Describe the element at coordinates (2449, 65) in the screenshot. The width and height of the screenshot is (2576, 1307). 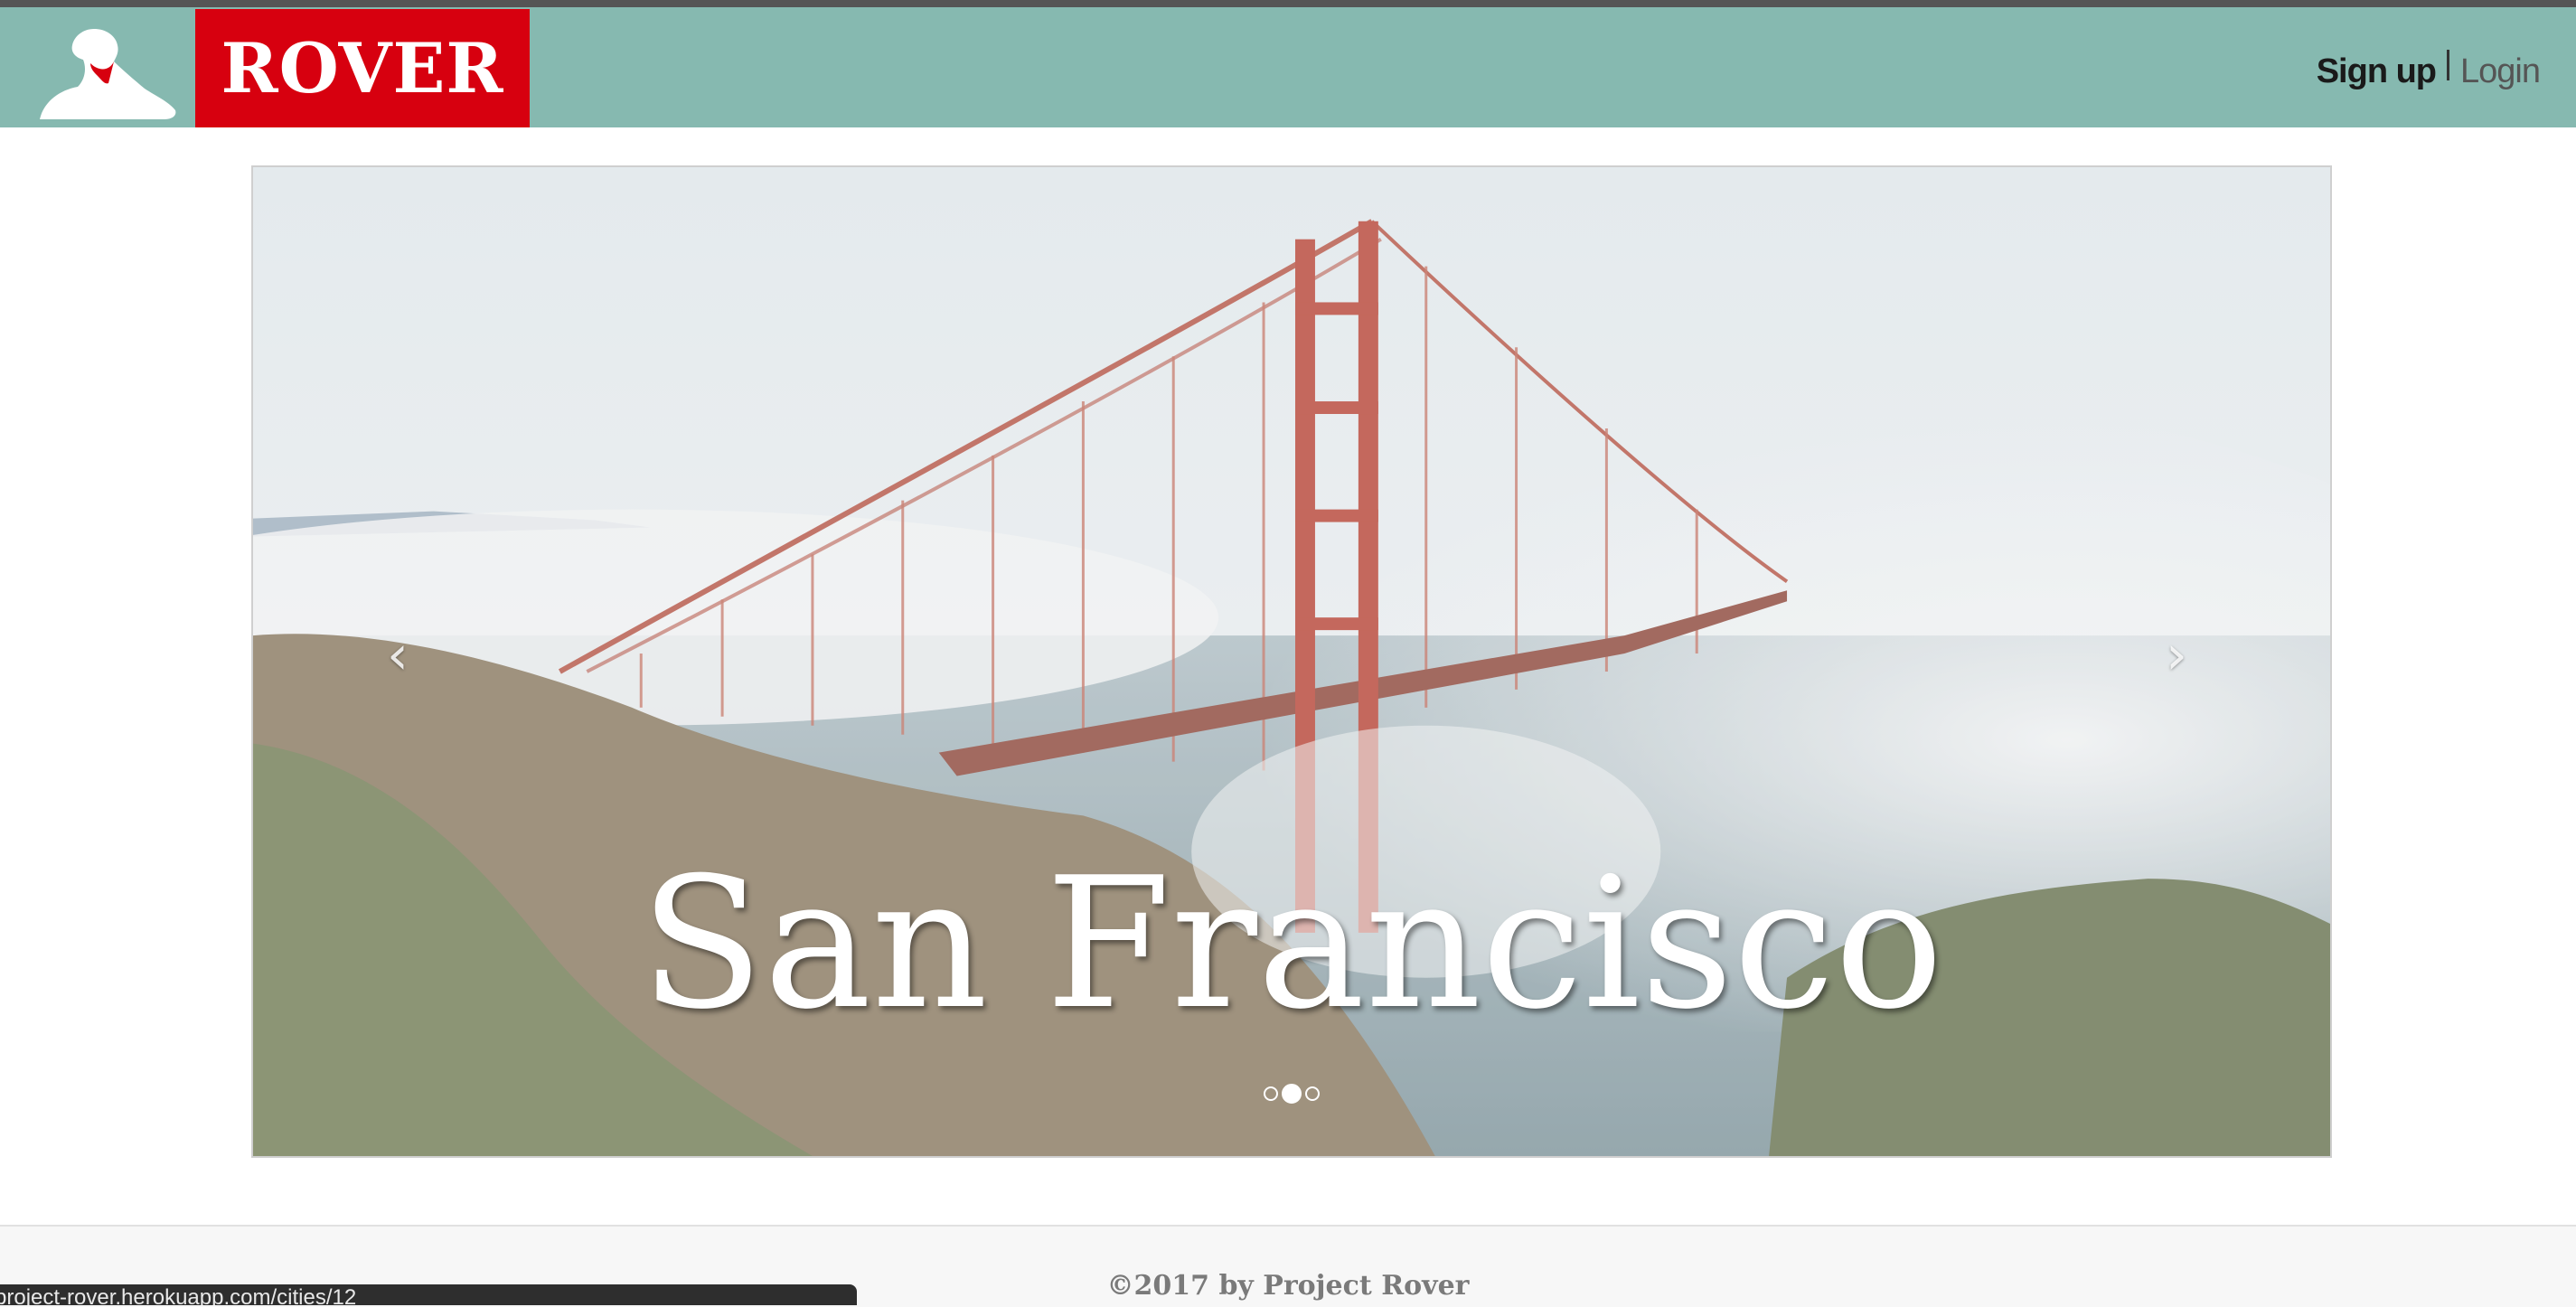
I see `nav-separator` at that location.